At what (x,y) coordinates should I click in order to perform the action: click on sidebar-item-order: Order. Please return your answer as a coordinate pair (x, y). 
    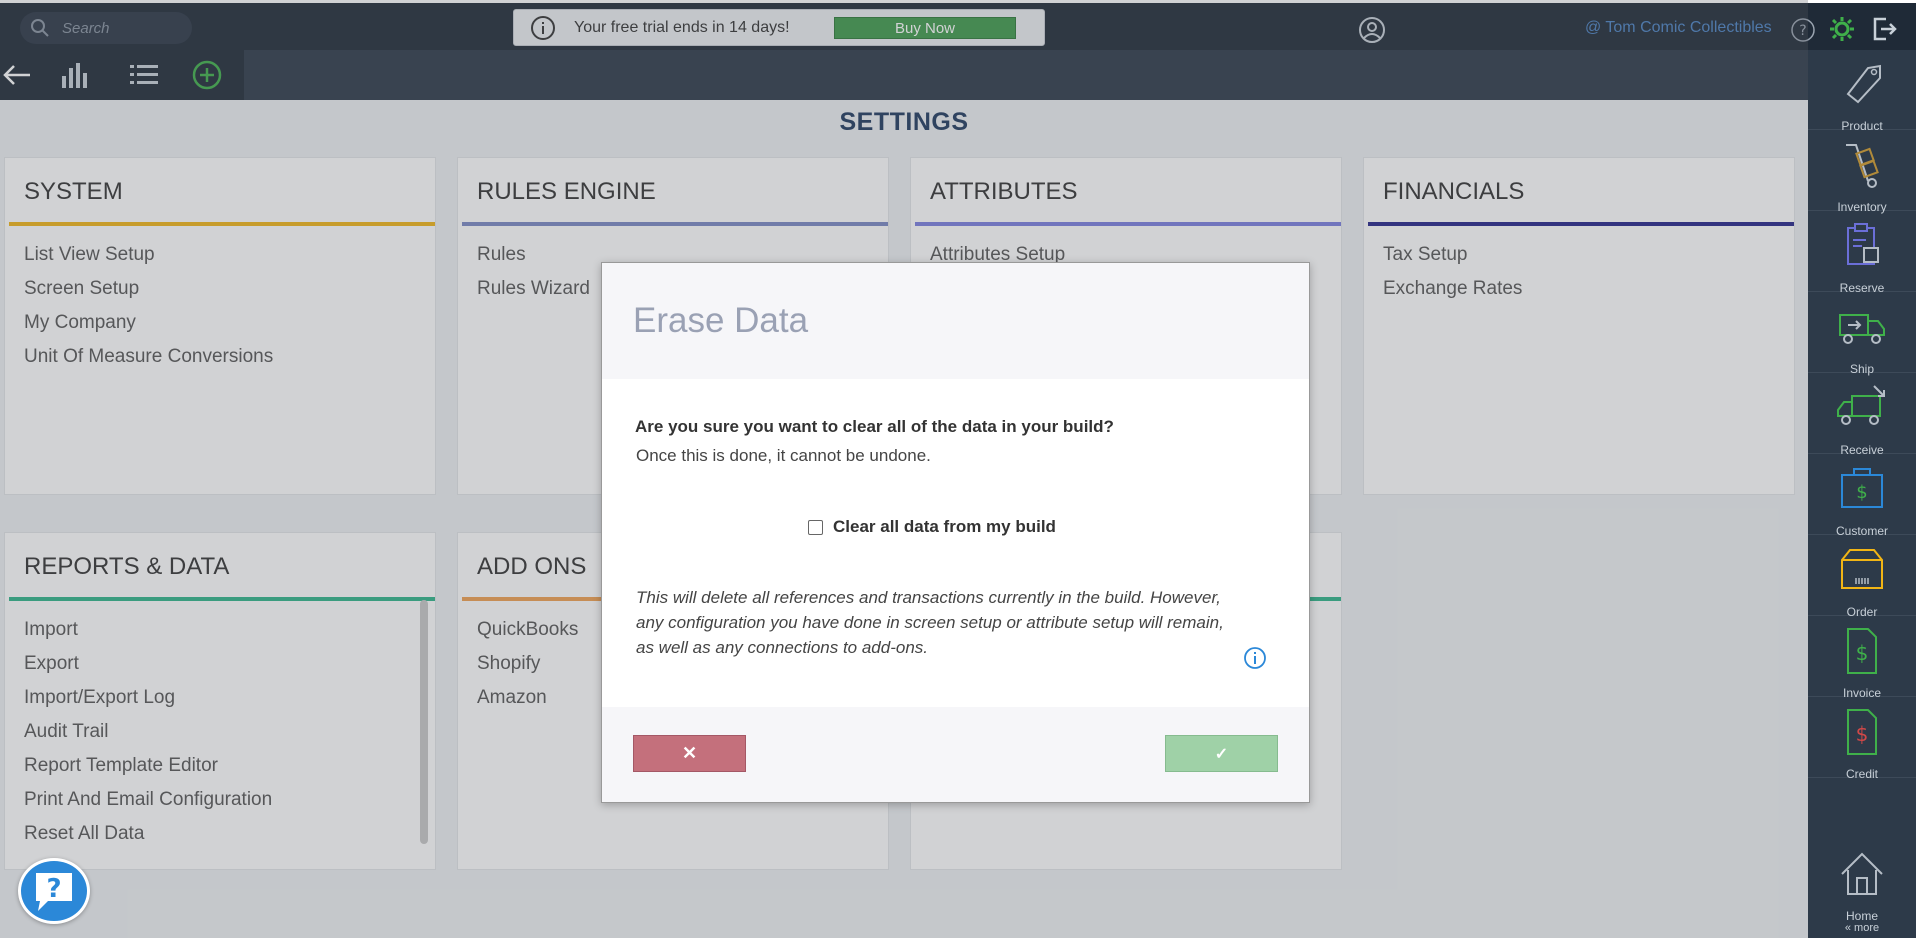
    Looking at the image, I should click on (1862, 577).